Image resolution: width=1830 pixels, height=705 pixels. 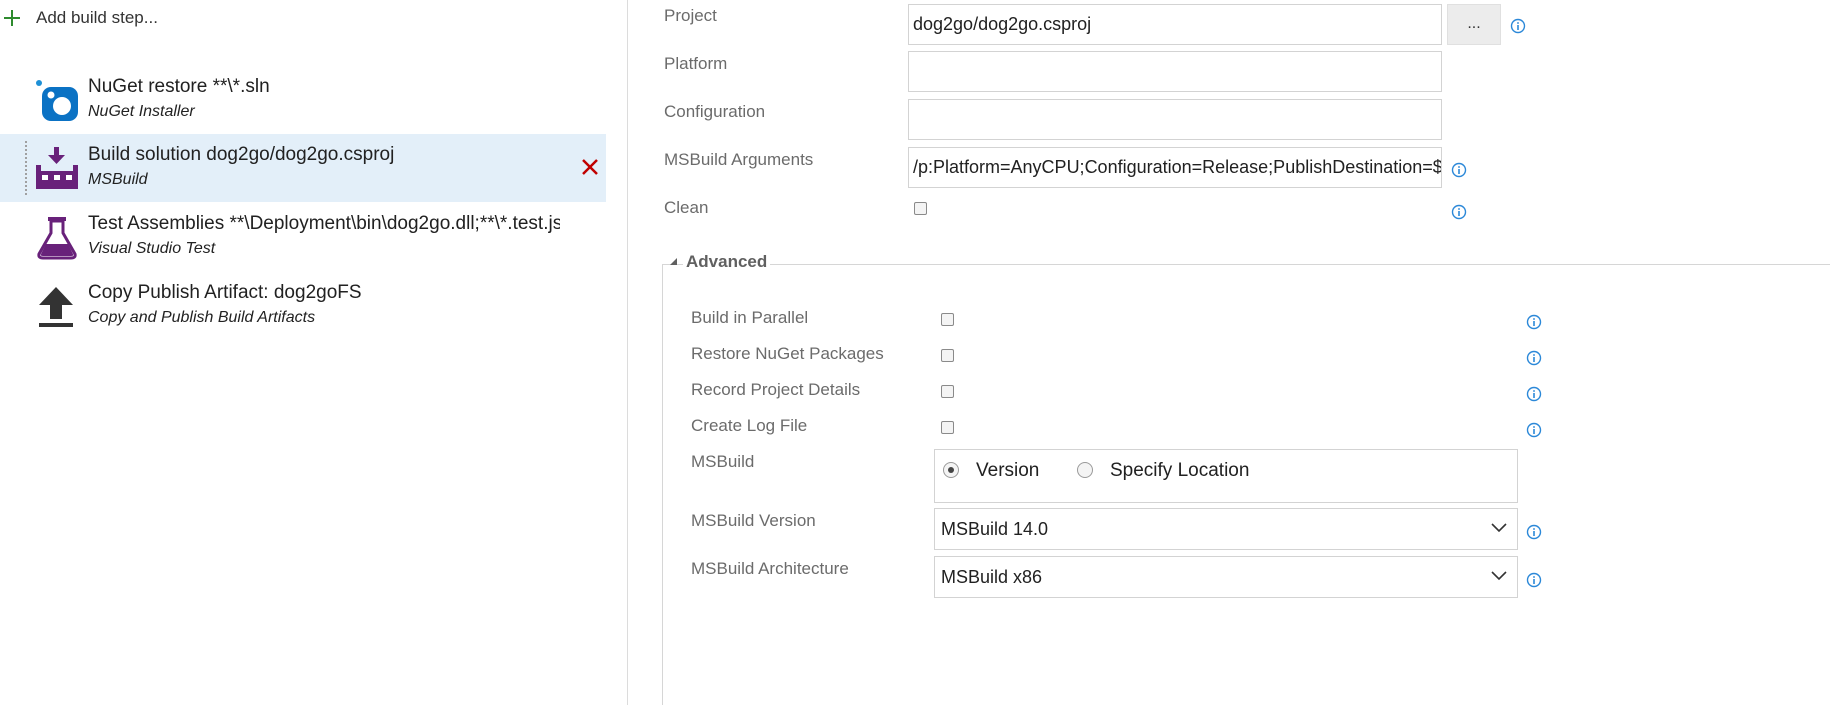 I want to click on msbuild-icon, so click(x=57, y=168).